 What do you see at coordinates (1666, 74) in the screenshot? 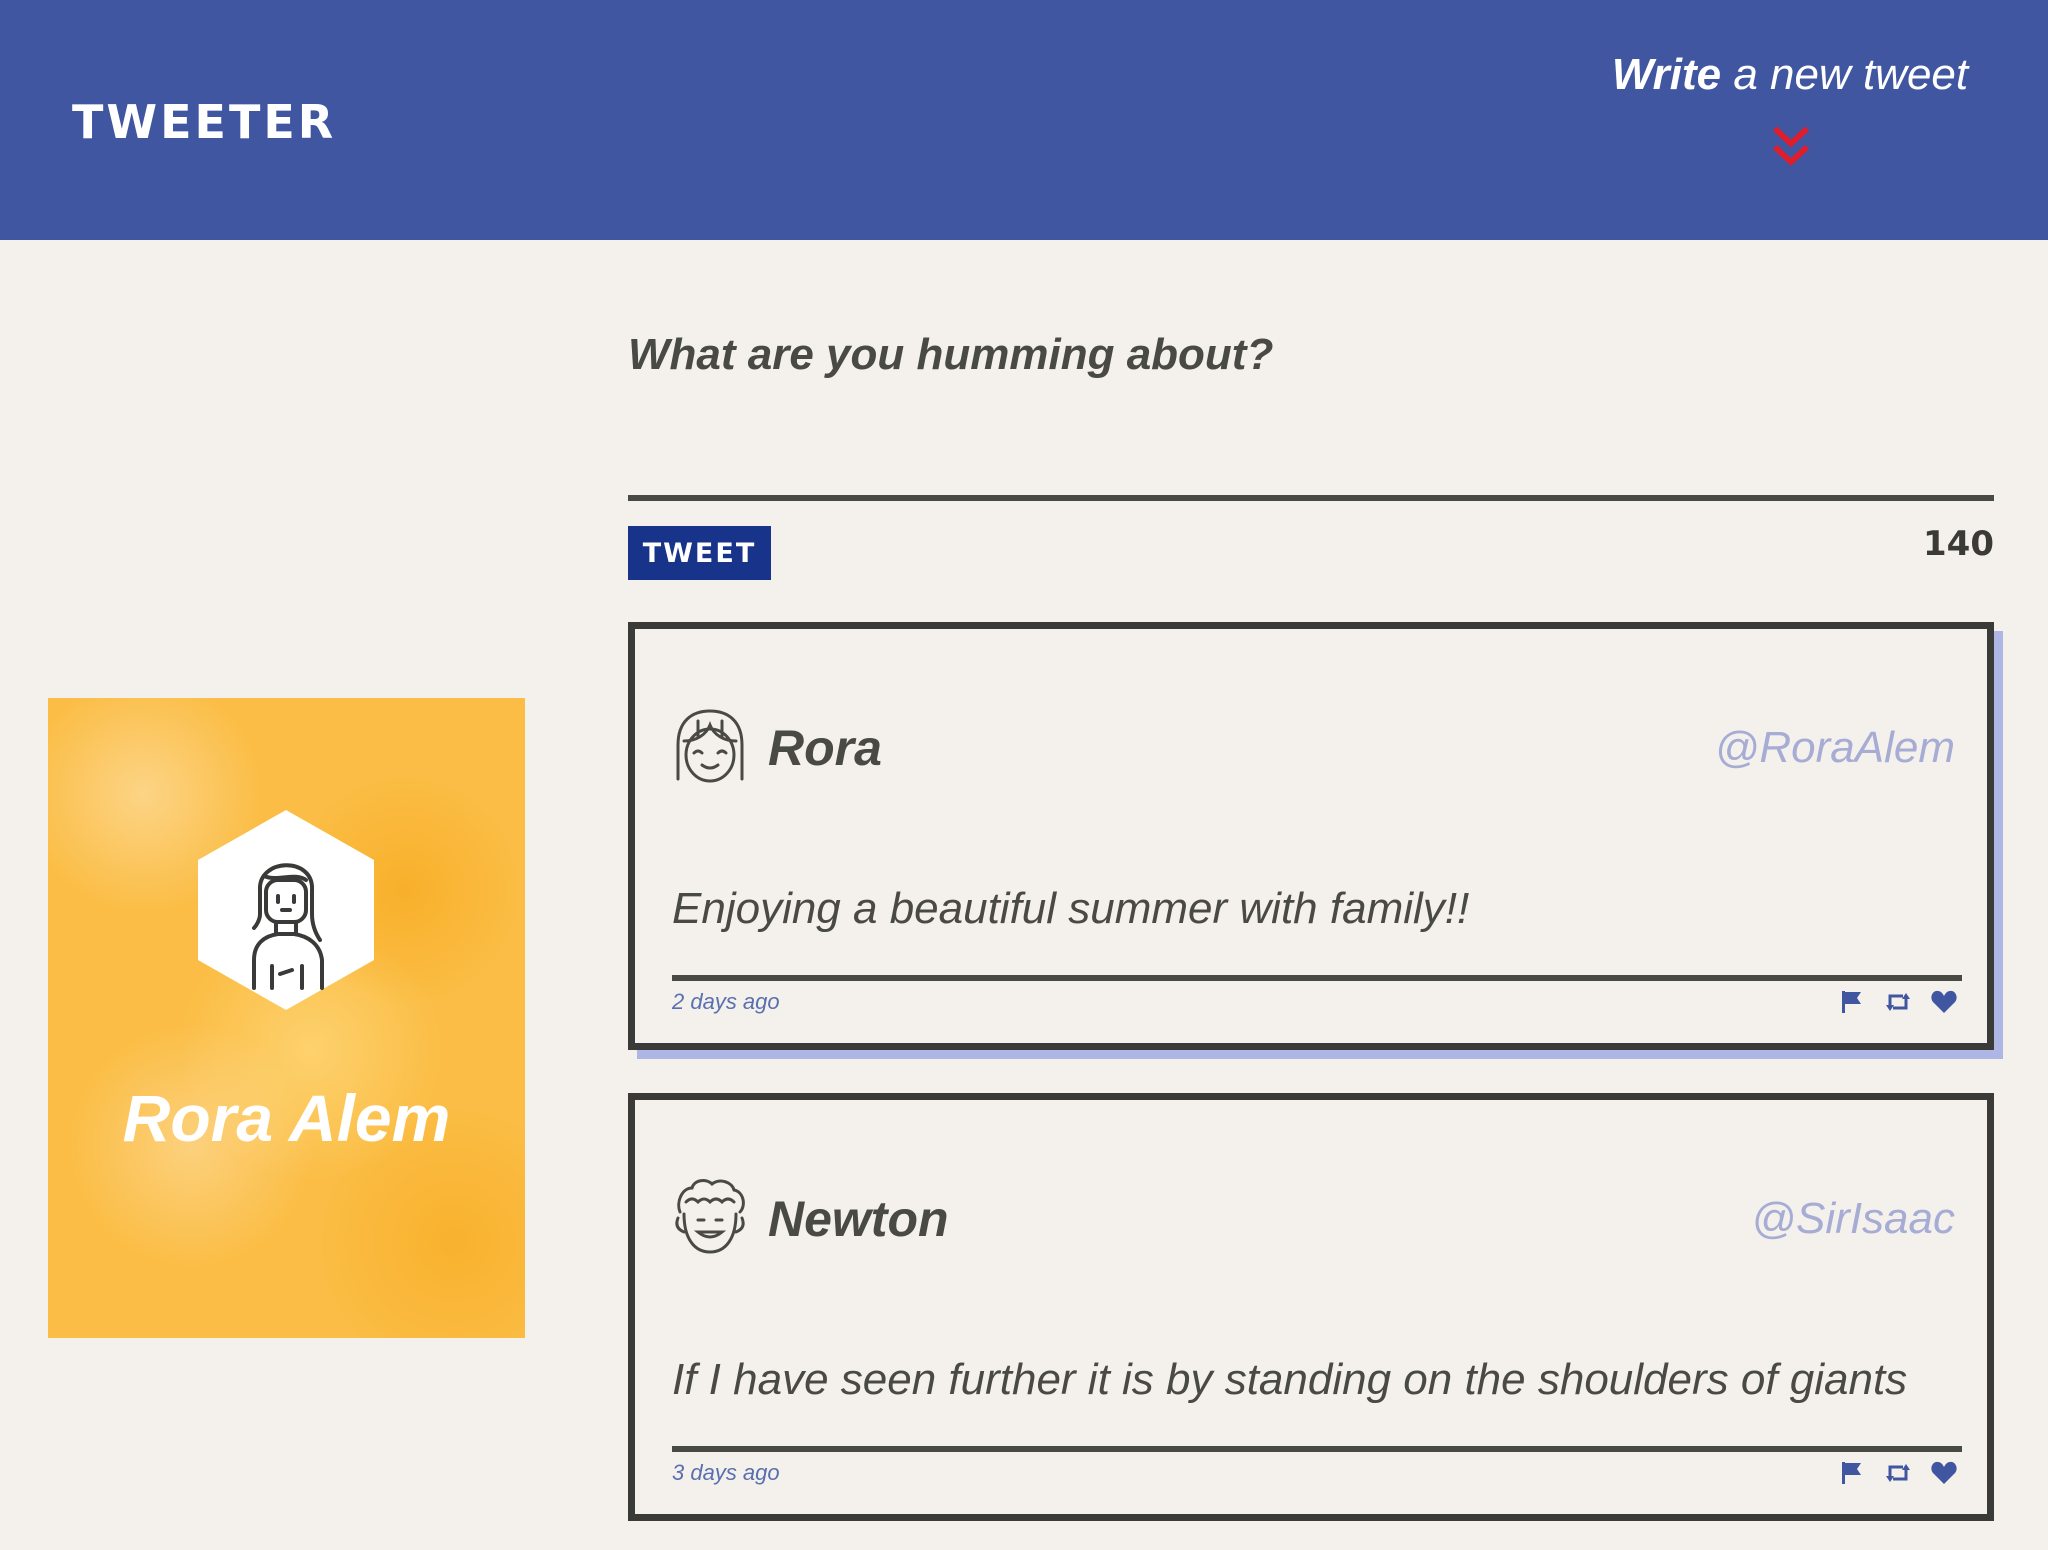
I see `write-tweet-label-bold: Write` at bounding box center [1666, 74].